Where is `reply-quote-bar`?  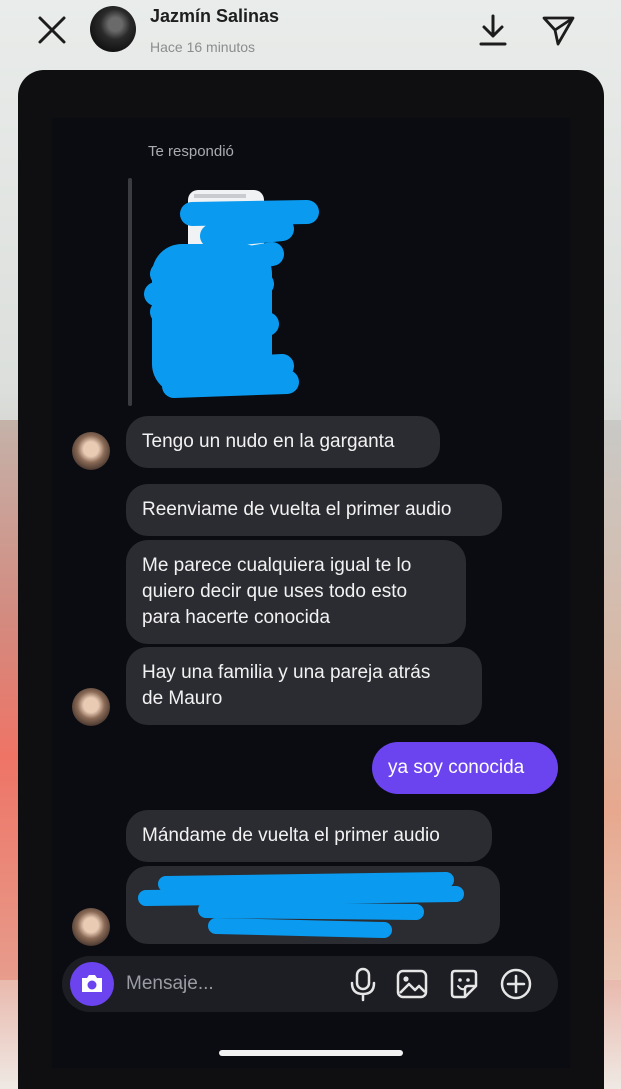 reply-quote-bar is located at coordinates (130, 292).